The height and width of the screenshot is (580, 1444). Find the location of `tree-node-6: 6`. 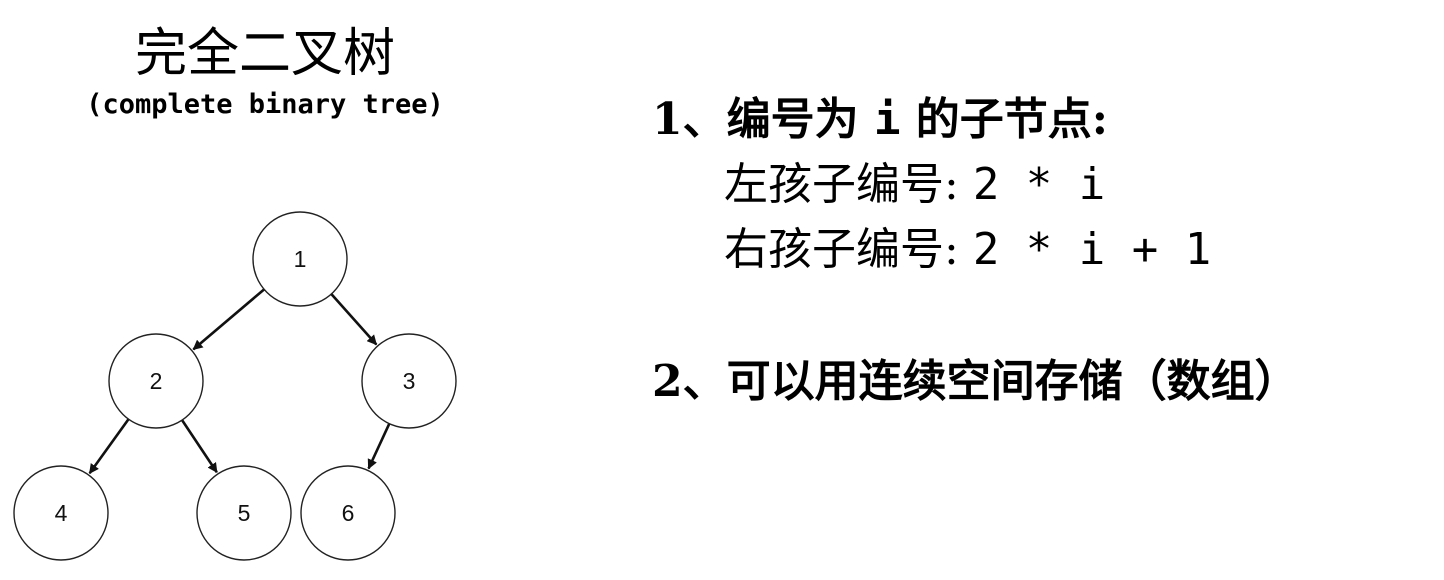

tree-node-6: 6 is located at coordinates (348, 513).